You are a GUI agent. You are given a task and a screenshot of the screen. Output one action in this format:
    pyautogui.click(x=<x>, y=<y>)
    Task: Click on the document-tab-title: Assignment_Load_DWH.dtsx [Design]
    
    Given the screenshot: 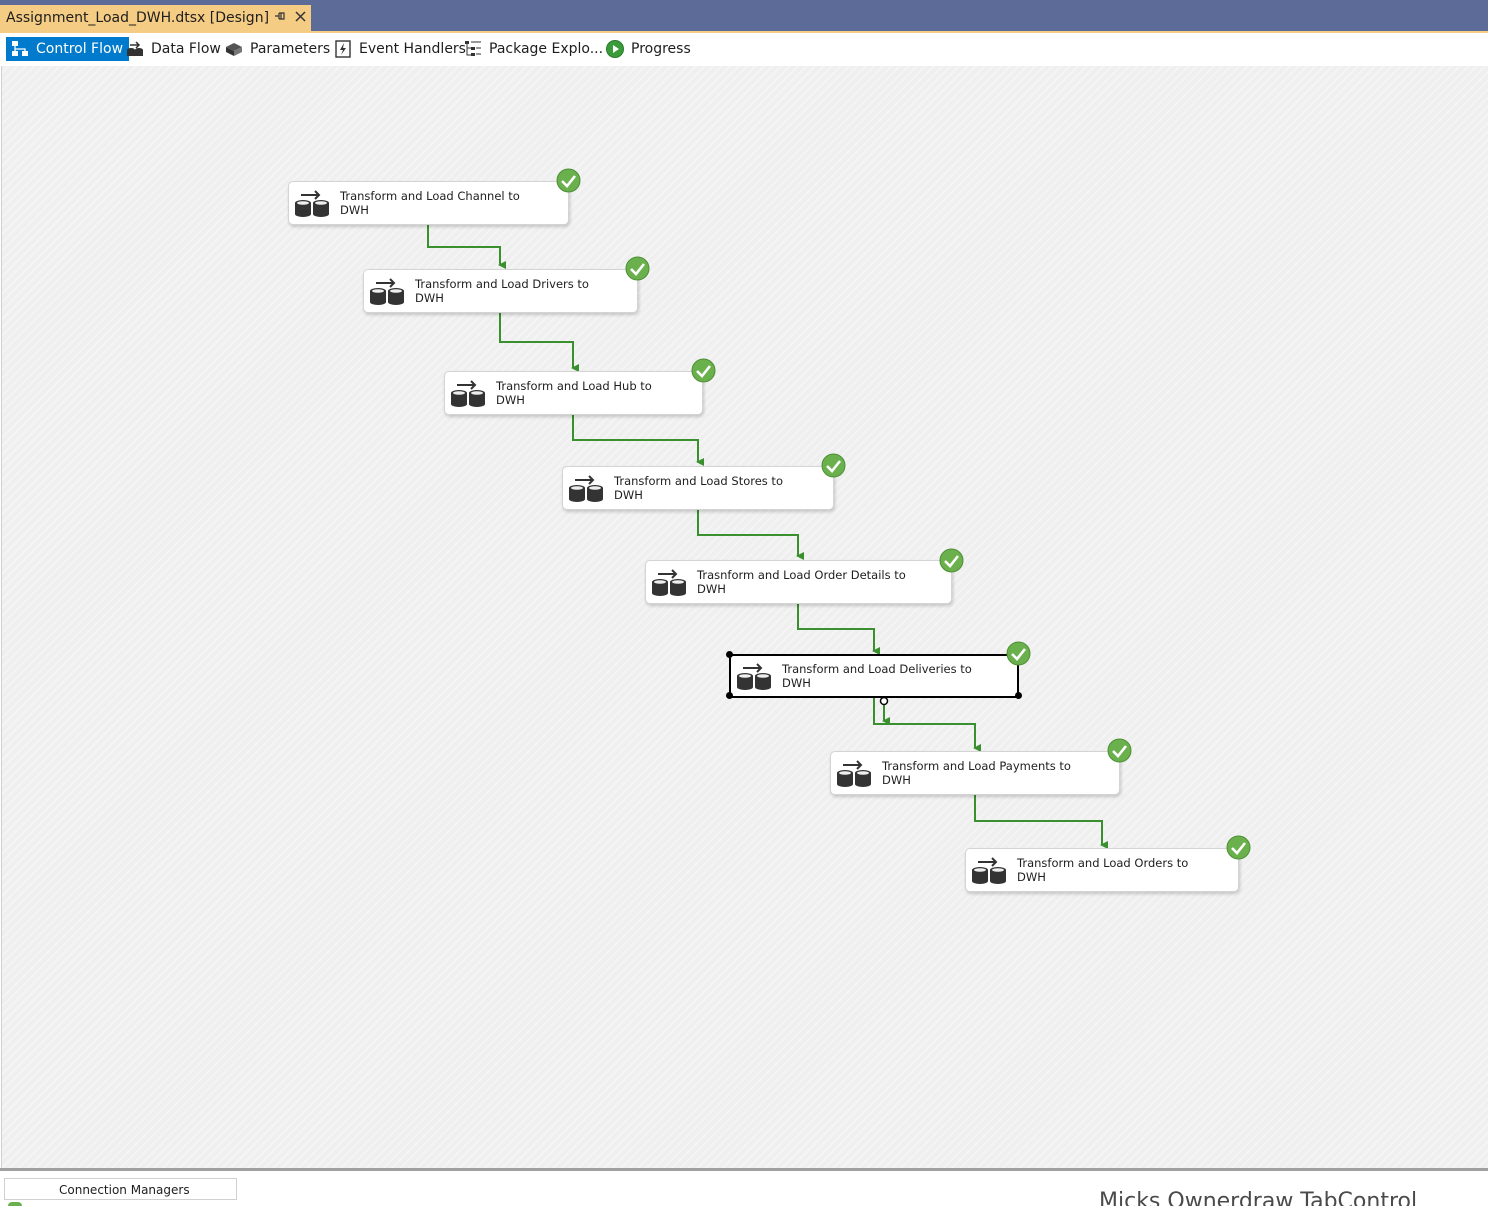 What is the action you would take?
    pyautogui.click(x=138, y=18)
    